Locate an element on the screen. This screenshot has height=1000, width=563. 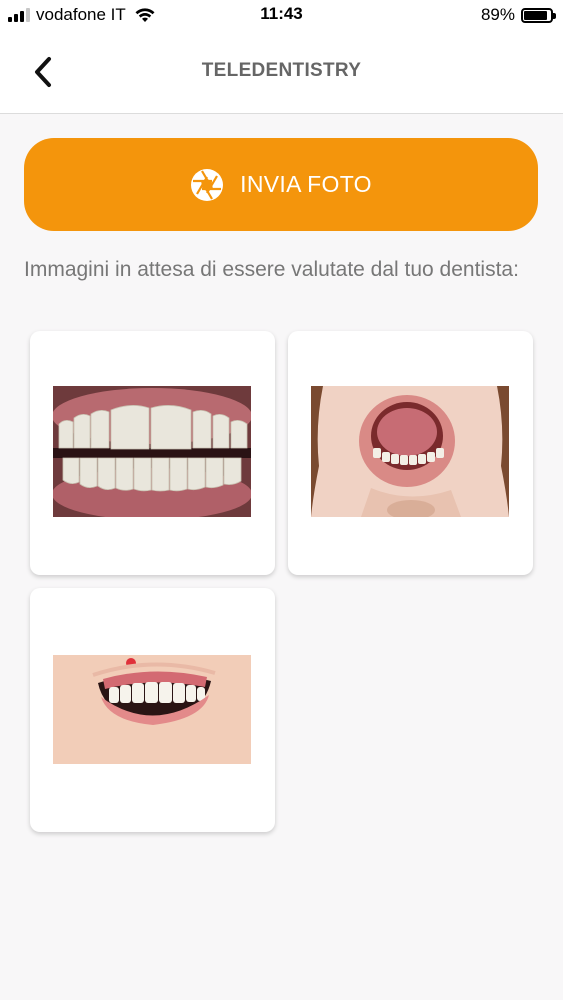
send-photo-label: INVIA FOTO is located at coordinates (306, 184).